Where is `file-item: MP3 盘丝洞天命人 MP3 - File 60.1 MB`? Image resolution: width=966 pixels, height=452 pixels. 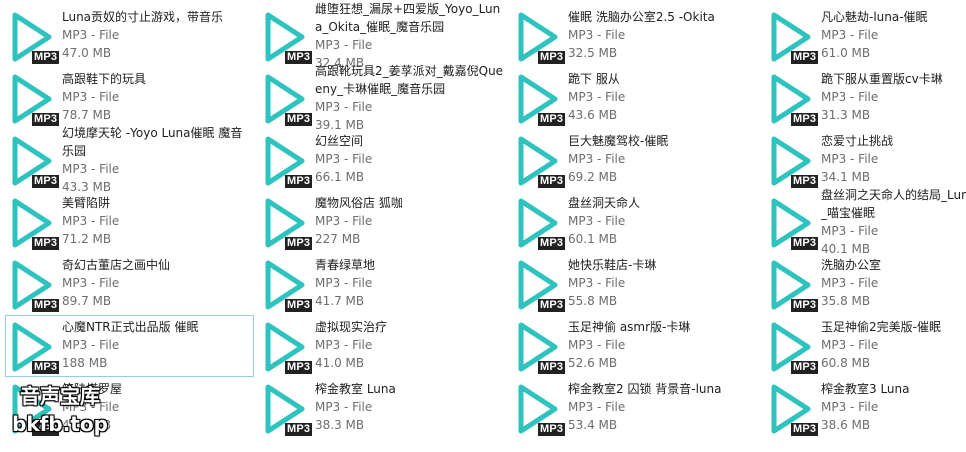
file-item: MP3 盘丝洞天命人 MP3 - File 60.1 MB is located at coordinates (635, 222).